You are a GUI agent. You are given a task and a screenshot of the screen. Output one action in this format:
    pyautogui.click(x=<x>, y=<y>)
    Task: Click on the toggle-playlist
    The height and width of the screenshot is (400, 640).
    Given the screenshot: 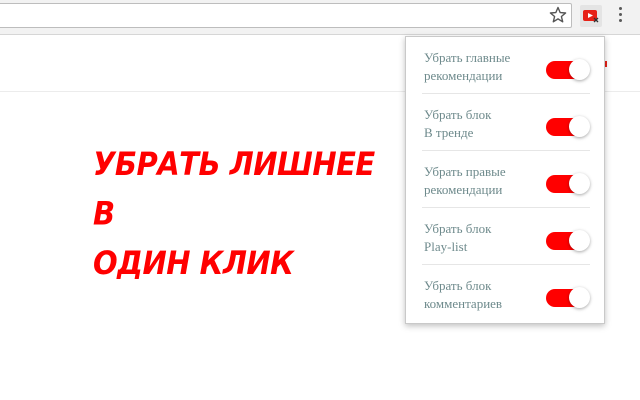 What is the action you would take?
    pyautogui.click(x=568, y=240)
    